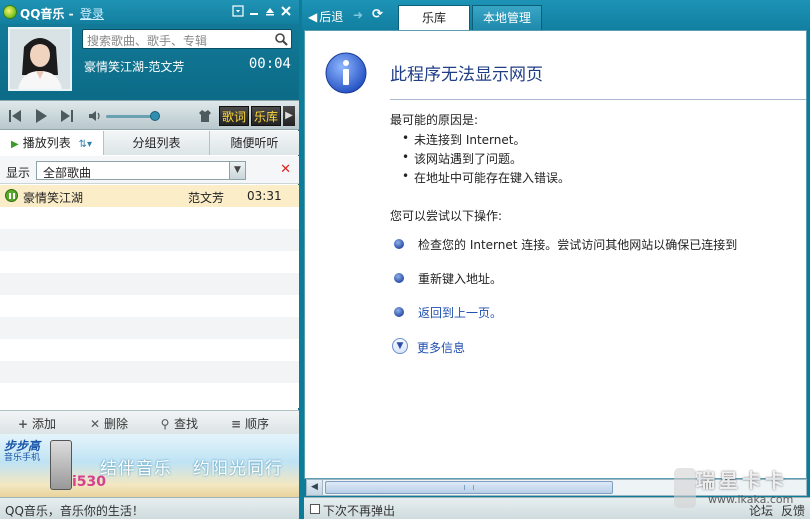  Describe the element at coordinates (315, 487) in the screenshot. I see `scroll-left-icon: ◀` at that location.